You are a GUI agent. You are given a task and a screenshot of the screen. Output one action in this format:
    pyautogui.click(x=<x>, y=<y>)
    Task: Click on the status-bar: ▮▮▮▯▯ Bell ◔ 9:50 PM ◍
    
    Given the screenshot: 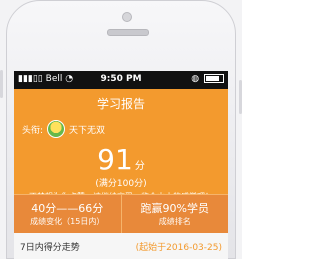 What is the action you would take?
    pyautogui.click(x=121, y=80)
    